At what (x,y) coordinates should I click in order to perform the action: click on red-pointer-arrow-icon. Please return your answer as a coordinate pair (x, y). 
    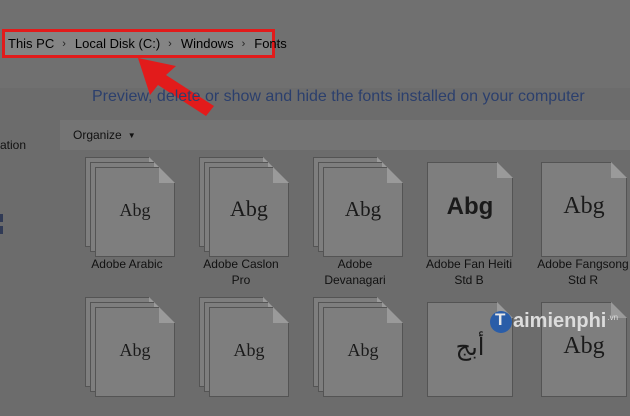
    Looking at the image, I should click on (176, 87).